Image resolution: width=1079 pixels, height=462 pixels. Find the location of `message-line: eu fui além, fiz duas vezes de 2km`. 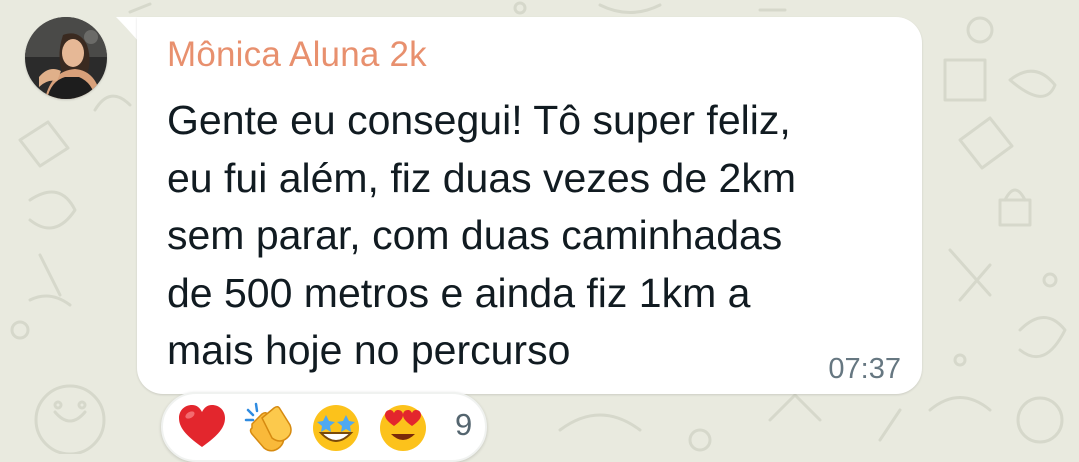

message-line: eu fui além, fiz duas vezes de 2km is located at coordinates (481, 177).